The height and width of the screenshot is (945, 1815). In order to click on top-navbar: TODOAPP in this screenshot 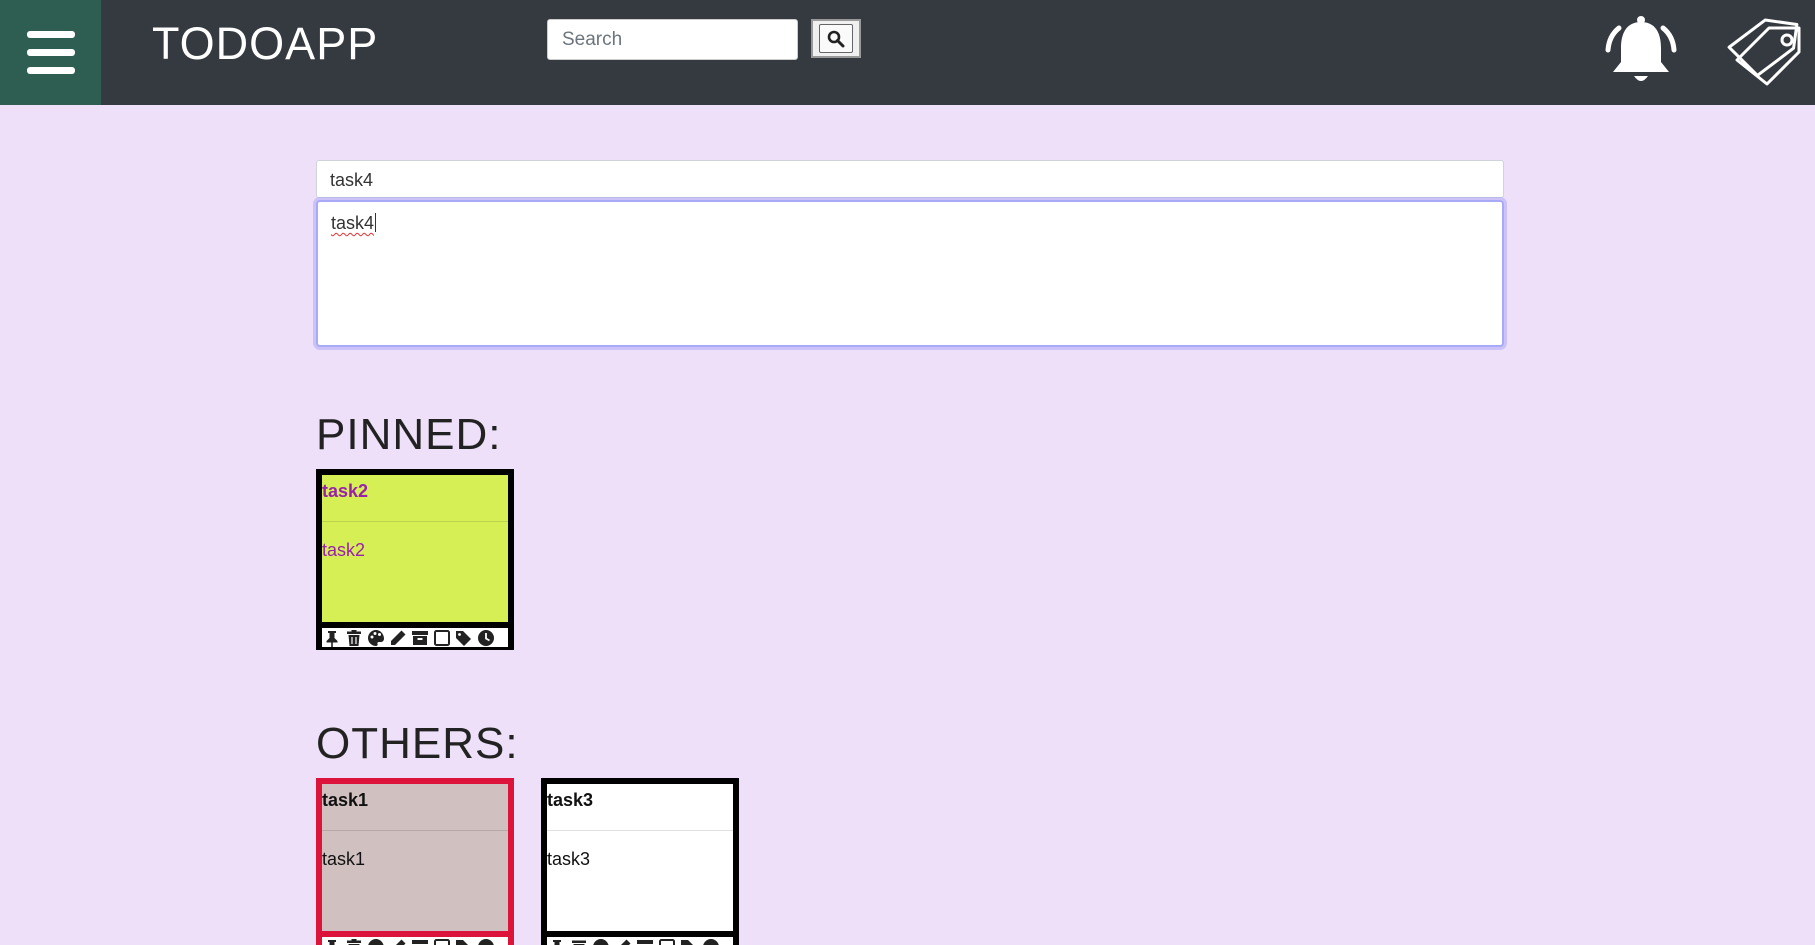, I will do `click(907, 52)`.